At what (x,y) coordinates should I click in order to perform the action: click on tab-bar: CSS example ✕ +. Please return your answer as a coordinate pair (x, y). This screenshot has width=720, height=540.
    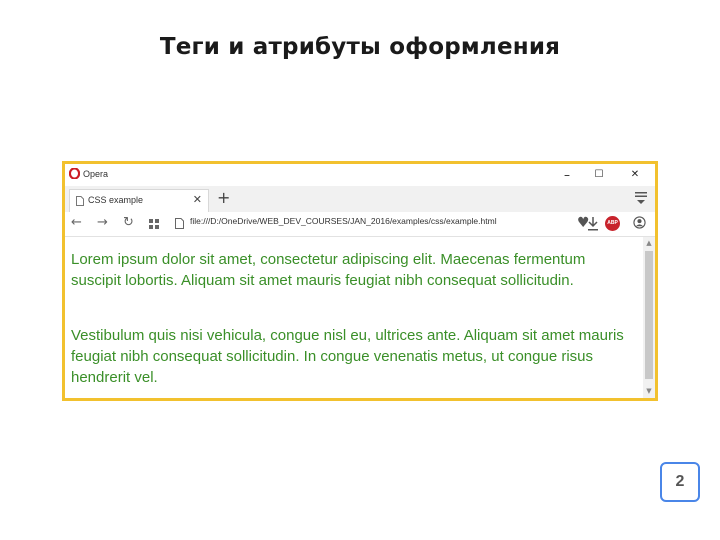
    Looking at the image, I should click on (360, 199).